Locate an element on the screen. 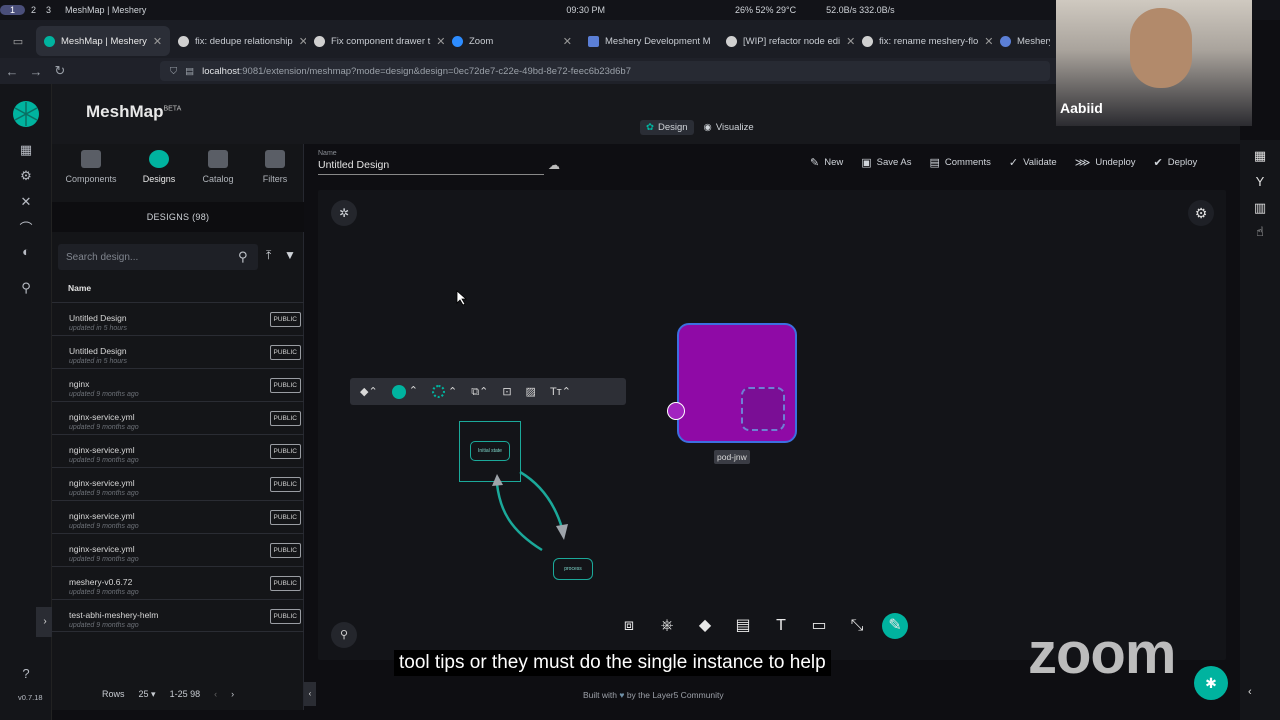 This screenshot has height=720, width=1280. workspace-1: 1 is located at coordinates (13, 10).